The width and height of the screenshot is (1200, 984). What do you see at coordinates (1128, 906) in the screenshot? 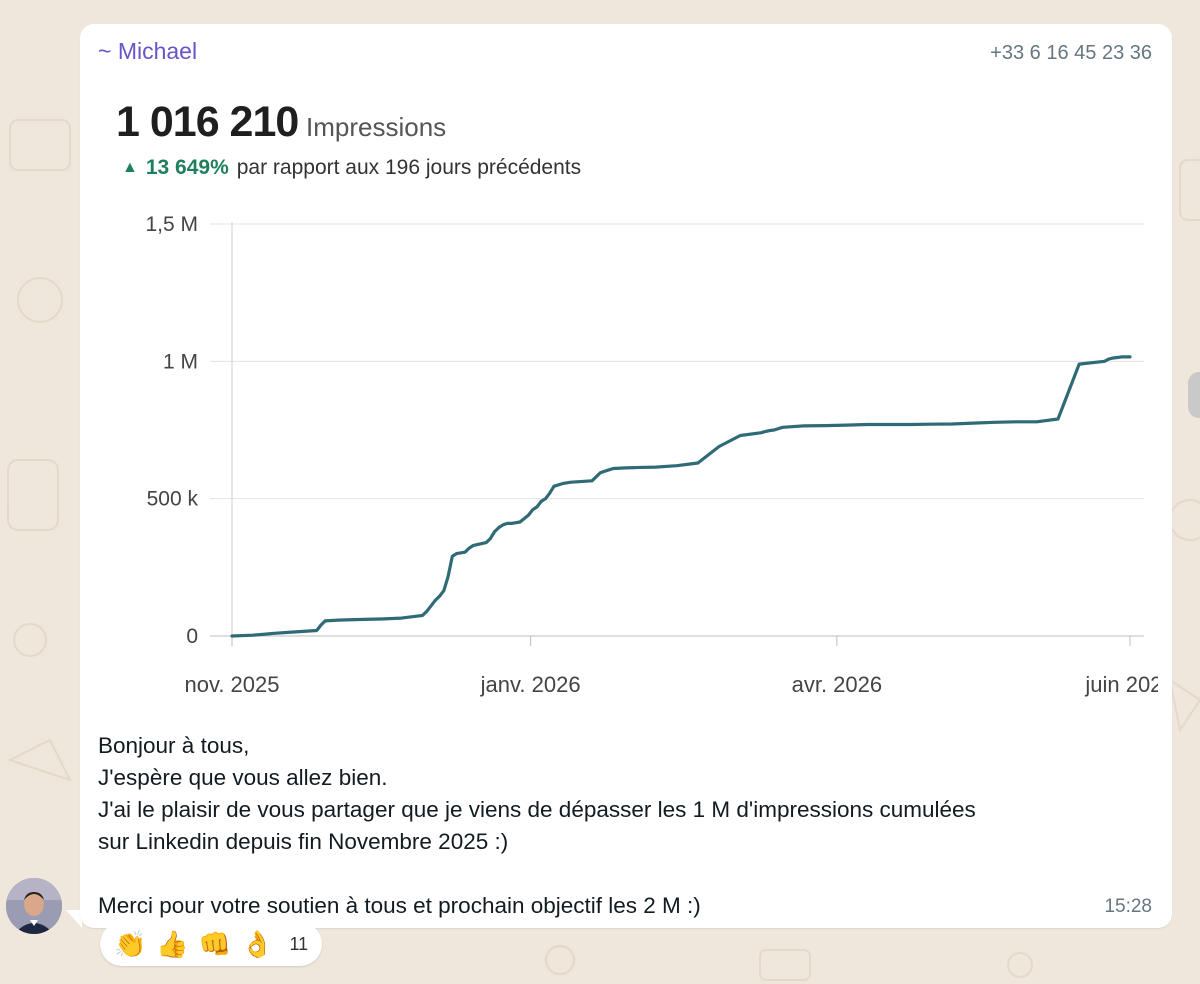
I see `message-time: 15:28` at bounding box center [1128, 906].